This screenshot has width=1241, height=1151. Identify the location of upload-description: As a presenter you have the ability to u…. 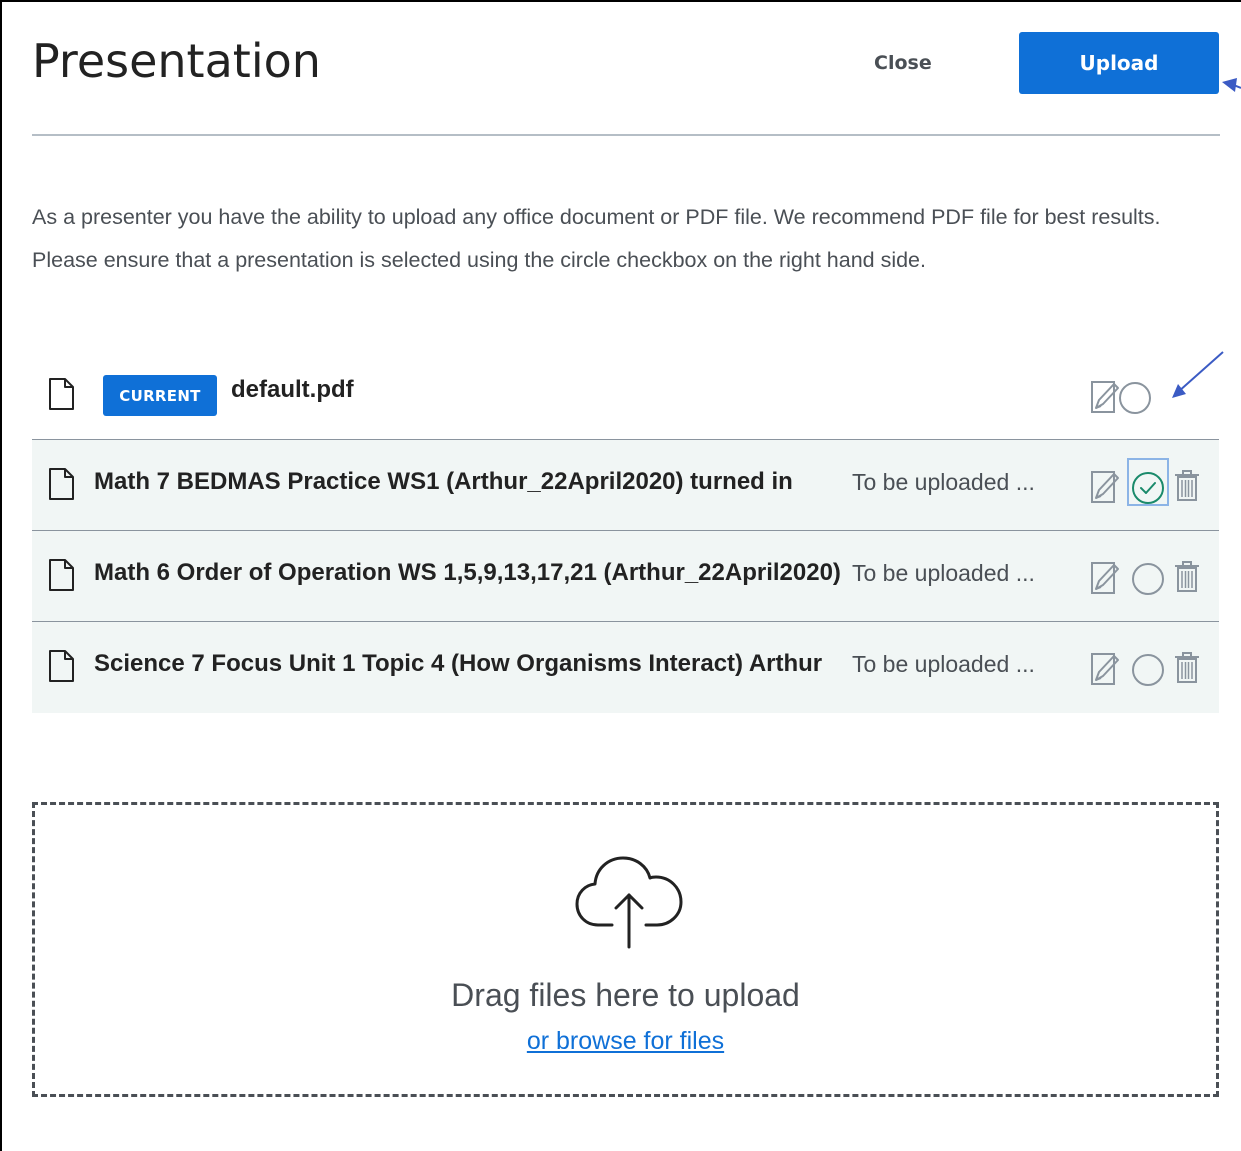
(596, 238).